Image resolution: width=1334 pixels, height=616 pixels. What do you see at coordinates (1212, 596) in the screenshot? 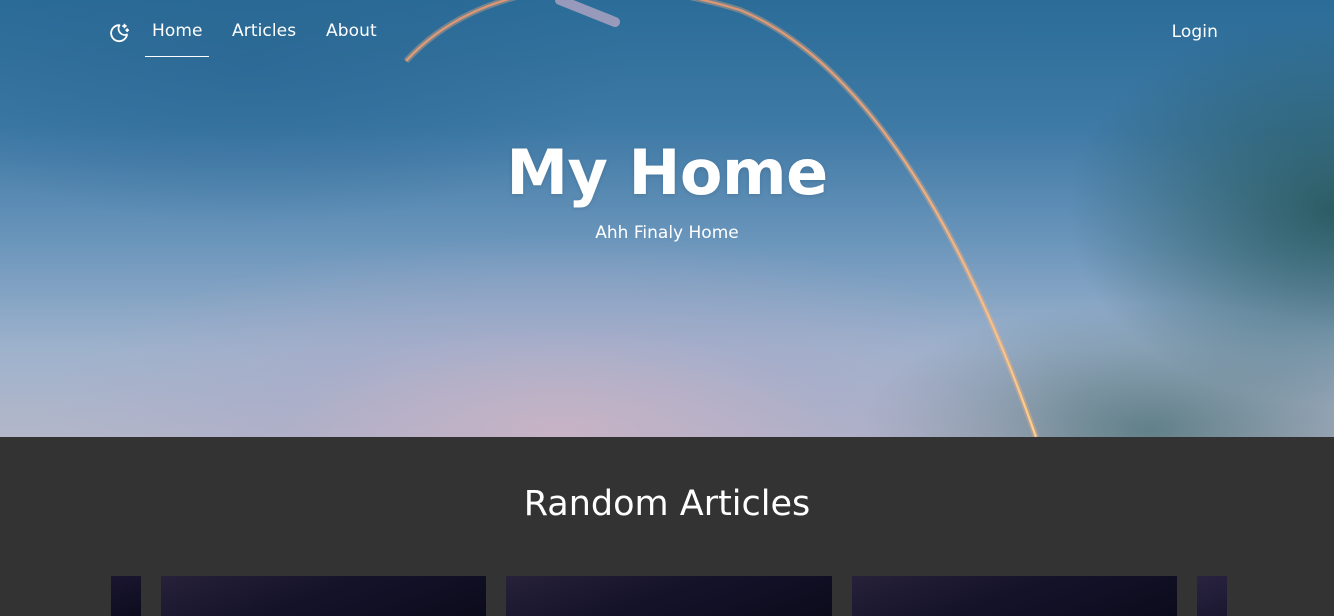
I see `article-card-next` at bounding box center [1212, 596].